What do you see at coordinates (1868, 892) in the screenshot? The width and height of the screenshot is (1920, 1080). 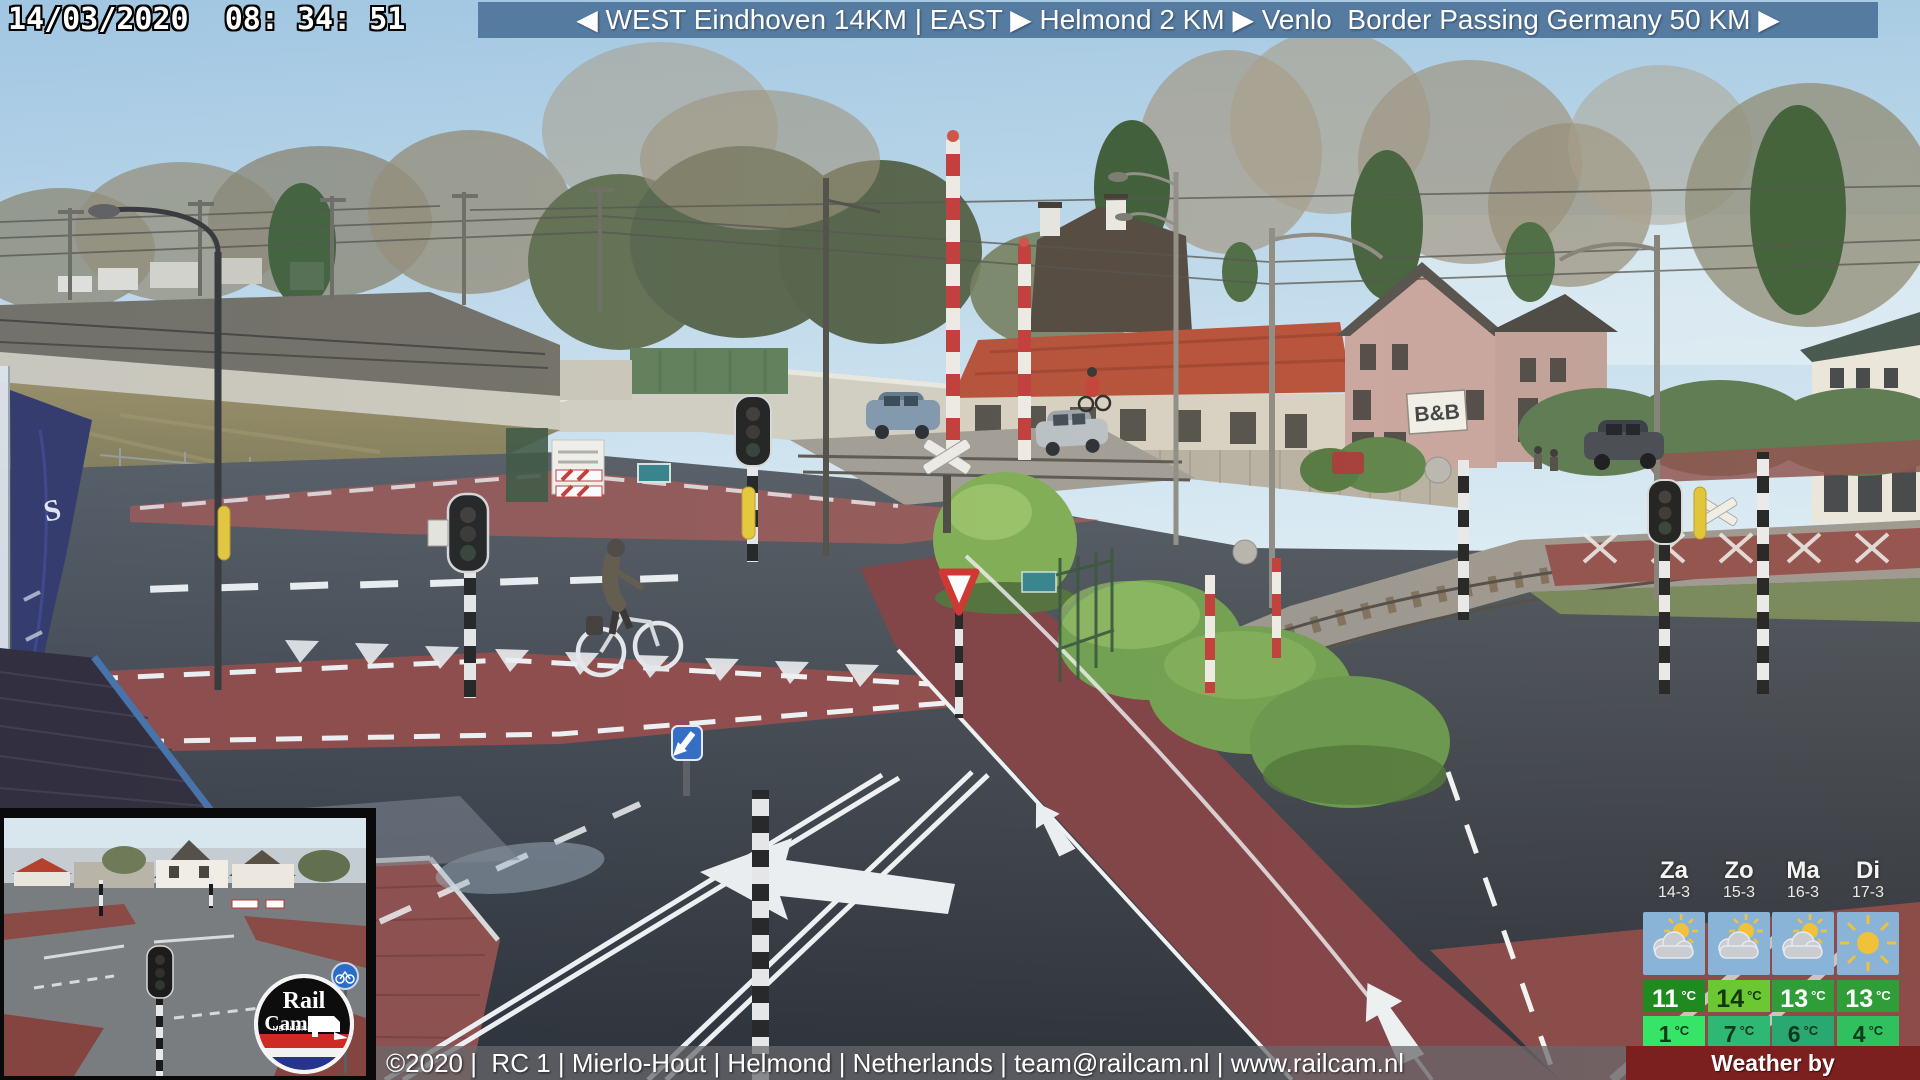 I see `weather-date: 17-3` at bounding box center [1868, 892].